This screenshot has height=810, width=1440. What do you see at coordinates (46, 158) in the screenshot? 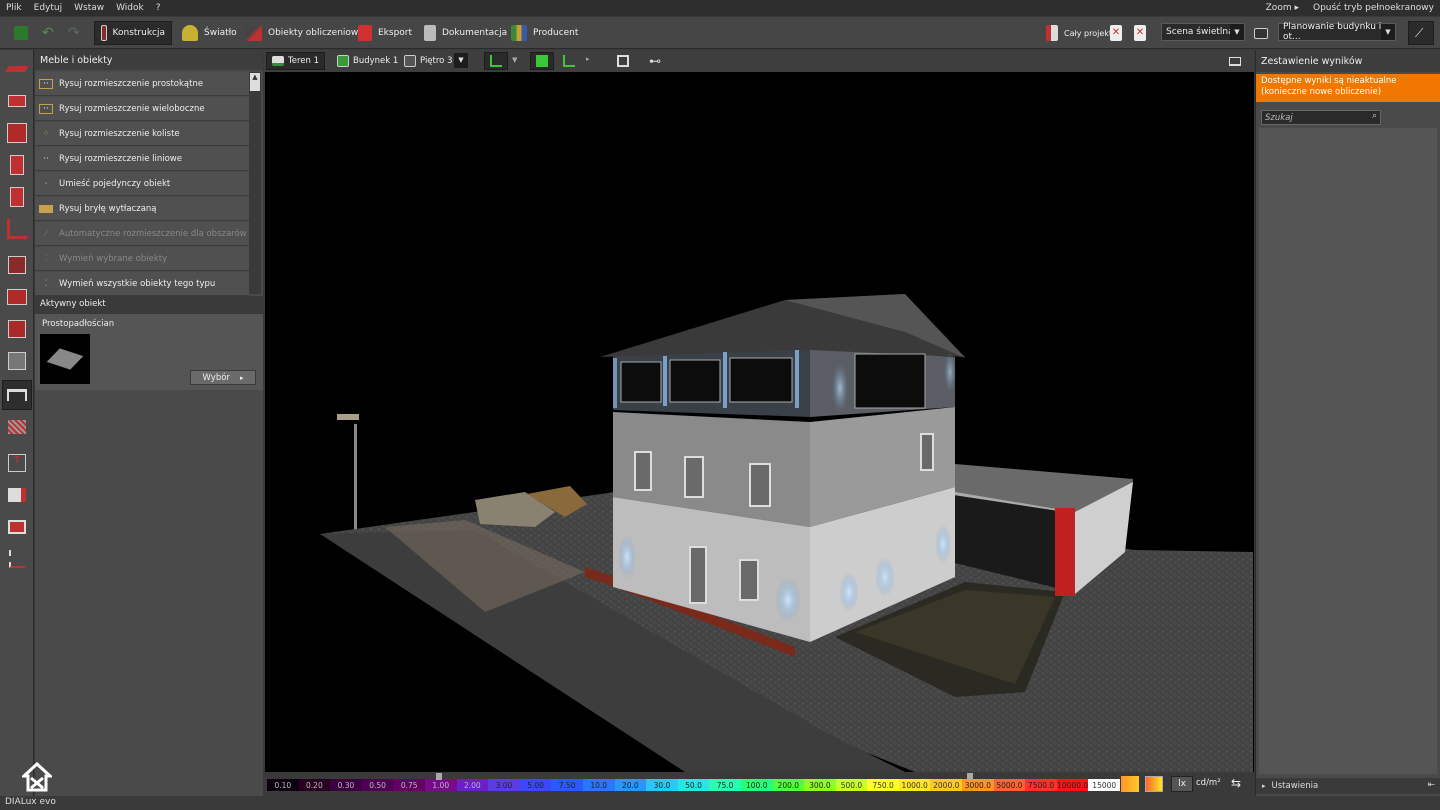
I see `linear-arrangement-icon: ··` at bounding box center [46, 158].